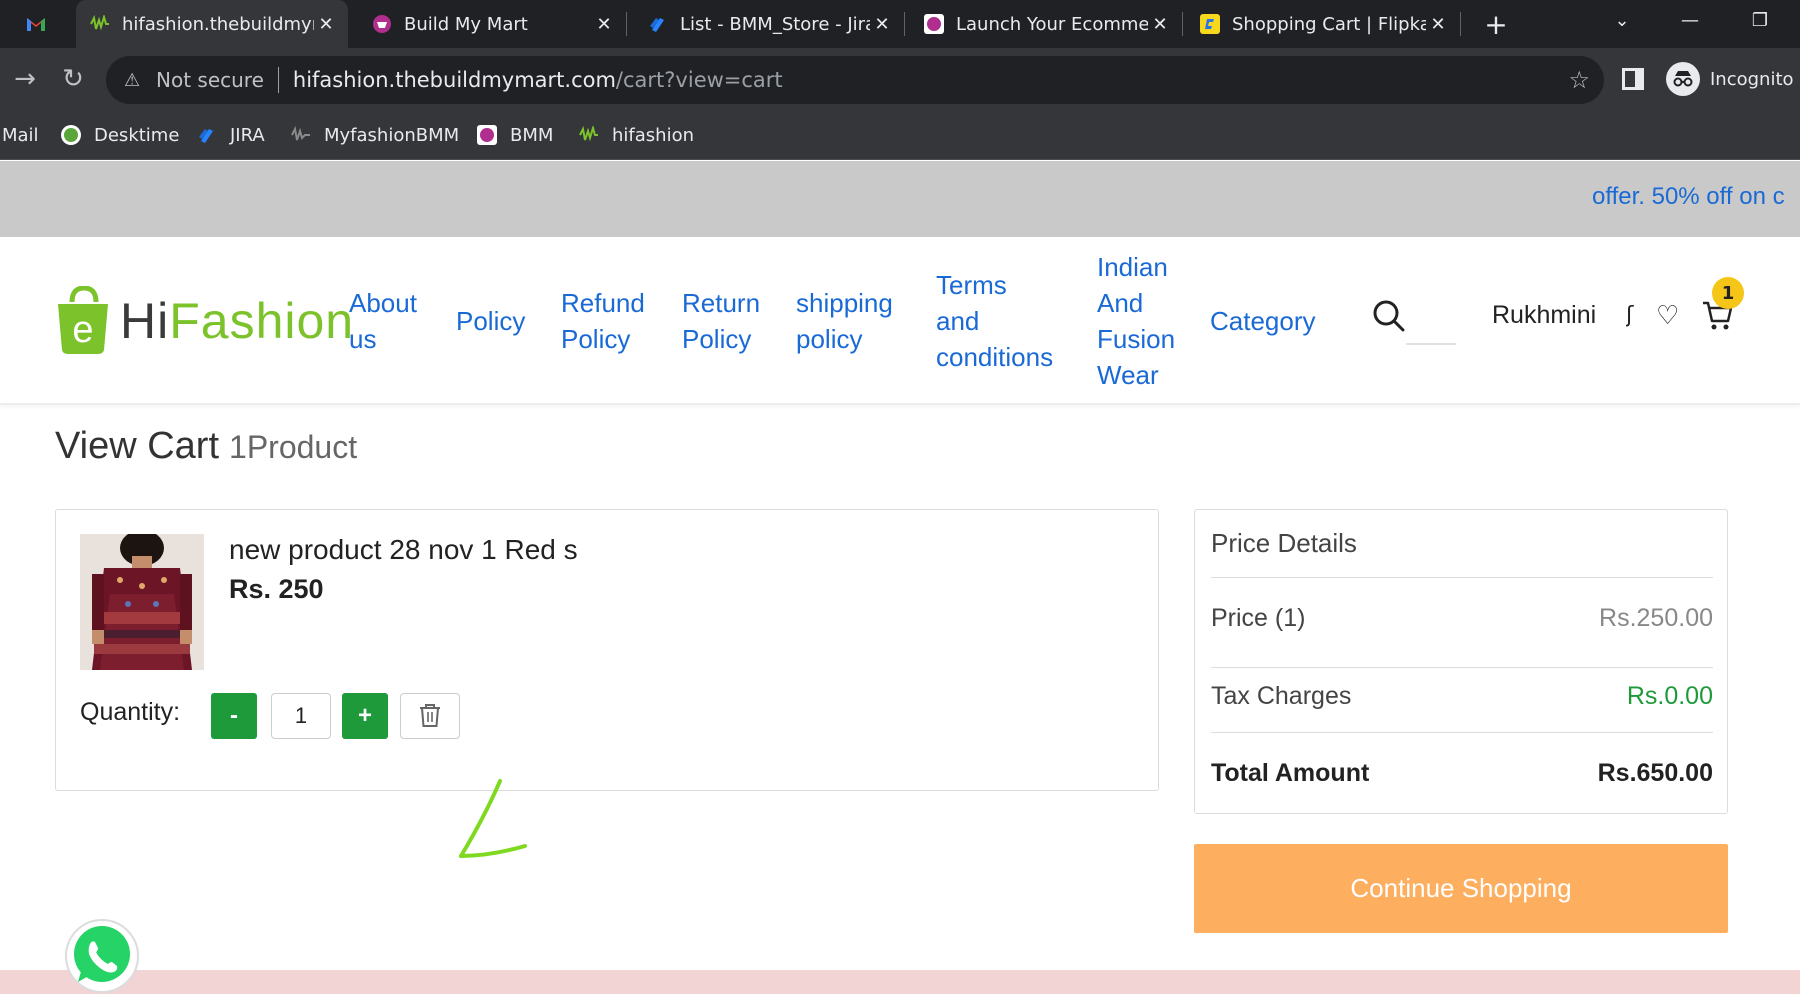 This screenshot has height=994, width=1800. Describe the element at coordinates (1136, 339) in the screenshot. I see `nav-line: Fusion` at that location.